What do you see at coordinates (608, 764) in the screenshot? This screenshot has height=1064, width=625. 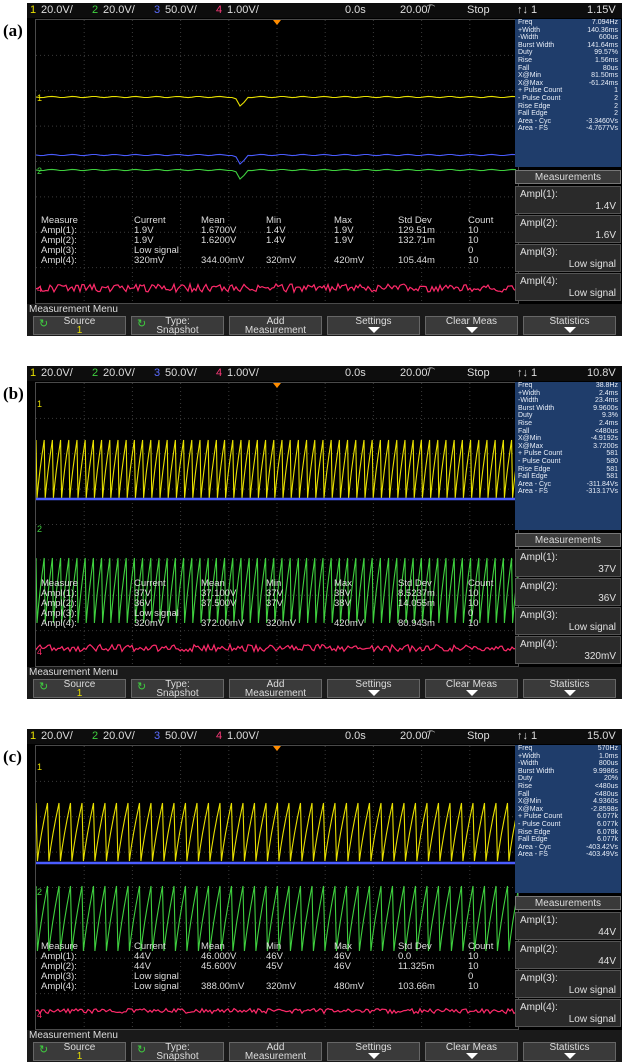 I see `info-value: 800us` at bounding box center [608, 764].